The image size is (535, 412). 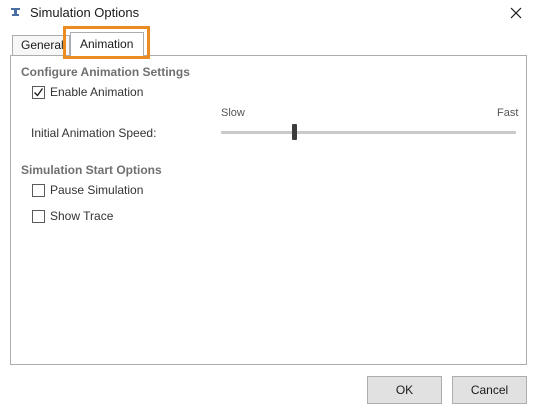 I want to click on checkmark-icon, so click(x=39, y=92).